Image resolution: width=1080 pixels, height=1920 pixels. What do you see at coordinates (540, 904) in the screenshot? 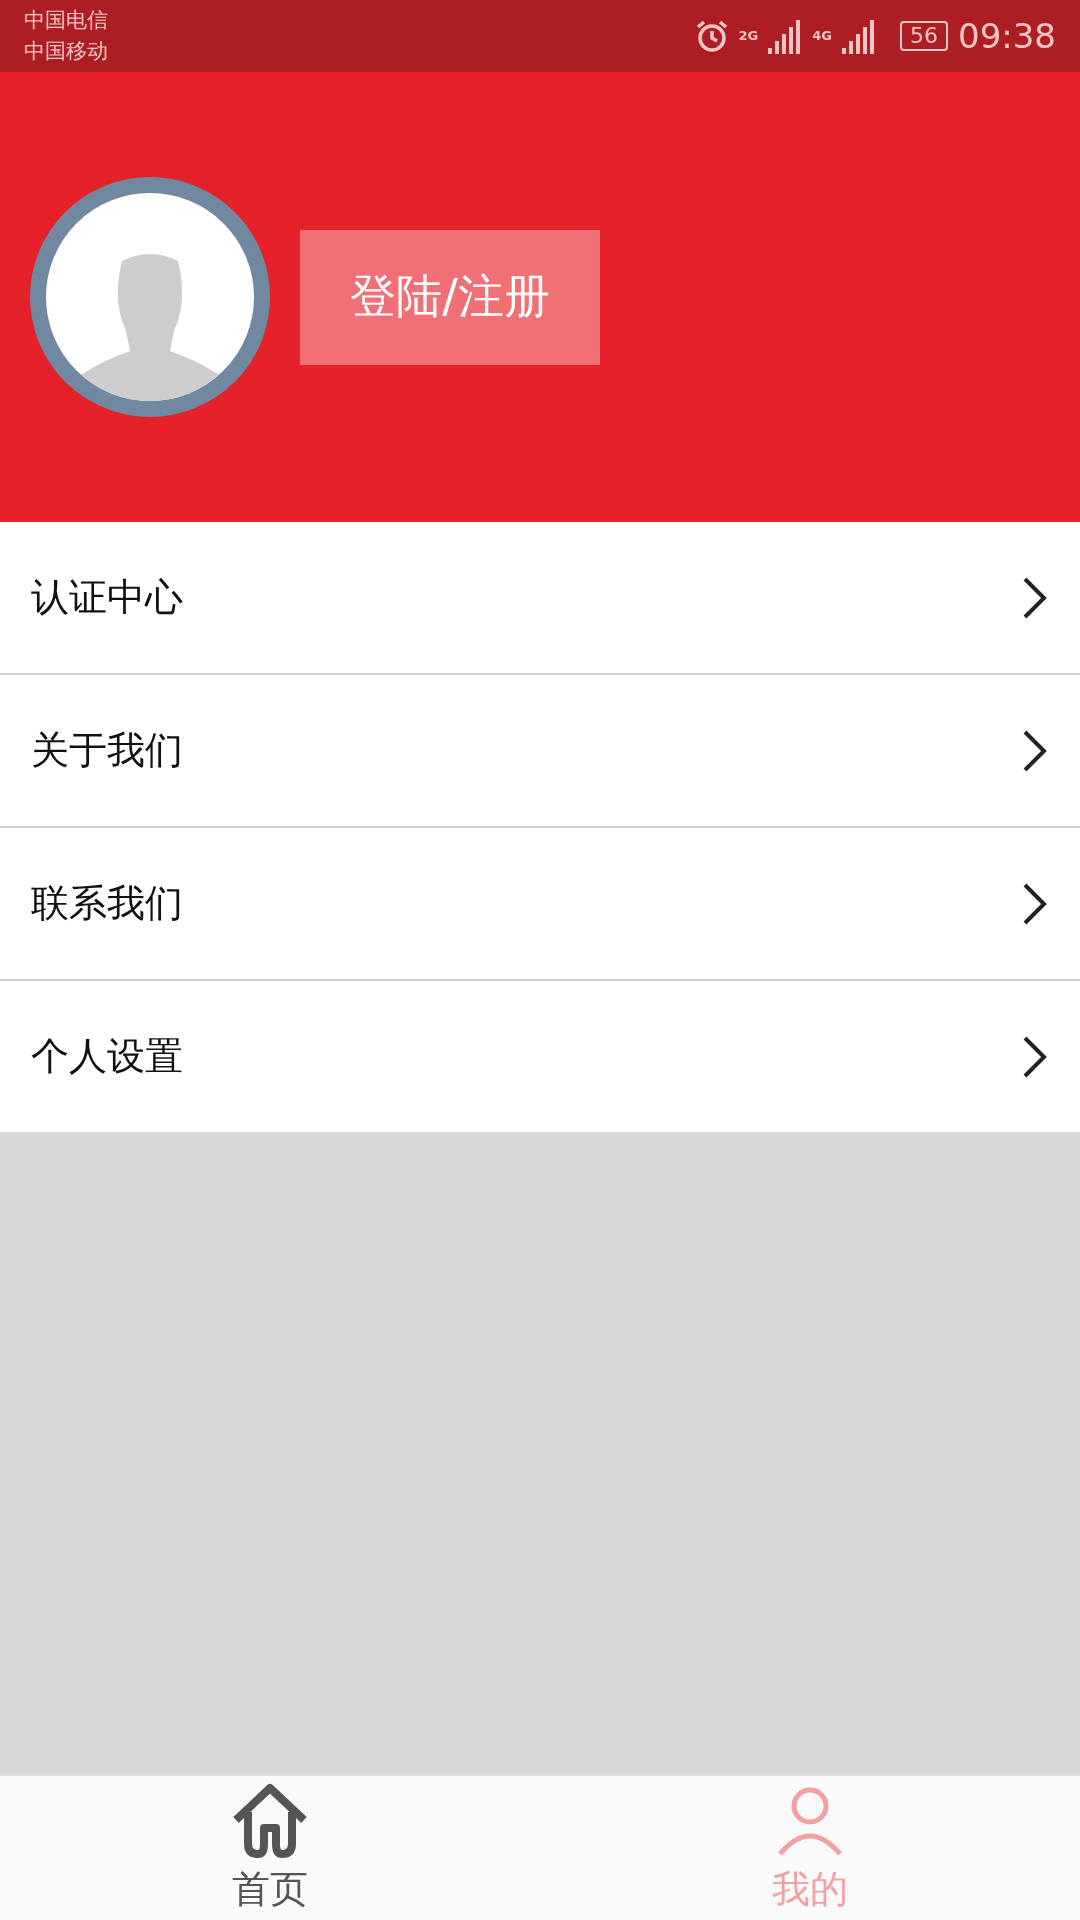
I see `menu-item: 联系我们` at bounding box center [540, 904].